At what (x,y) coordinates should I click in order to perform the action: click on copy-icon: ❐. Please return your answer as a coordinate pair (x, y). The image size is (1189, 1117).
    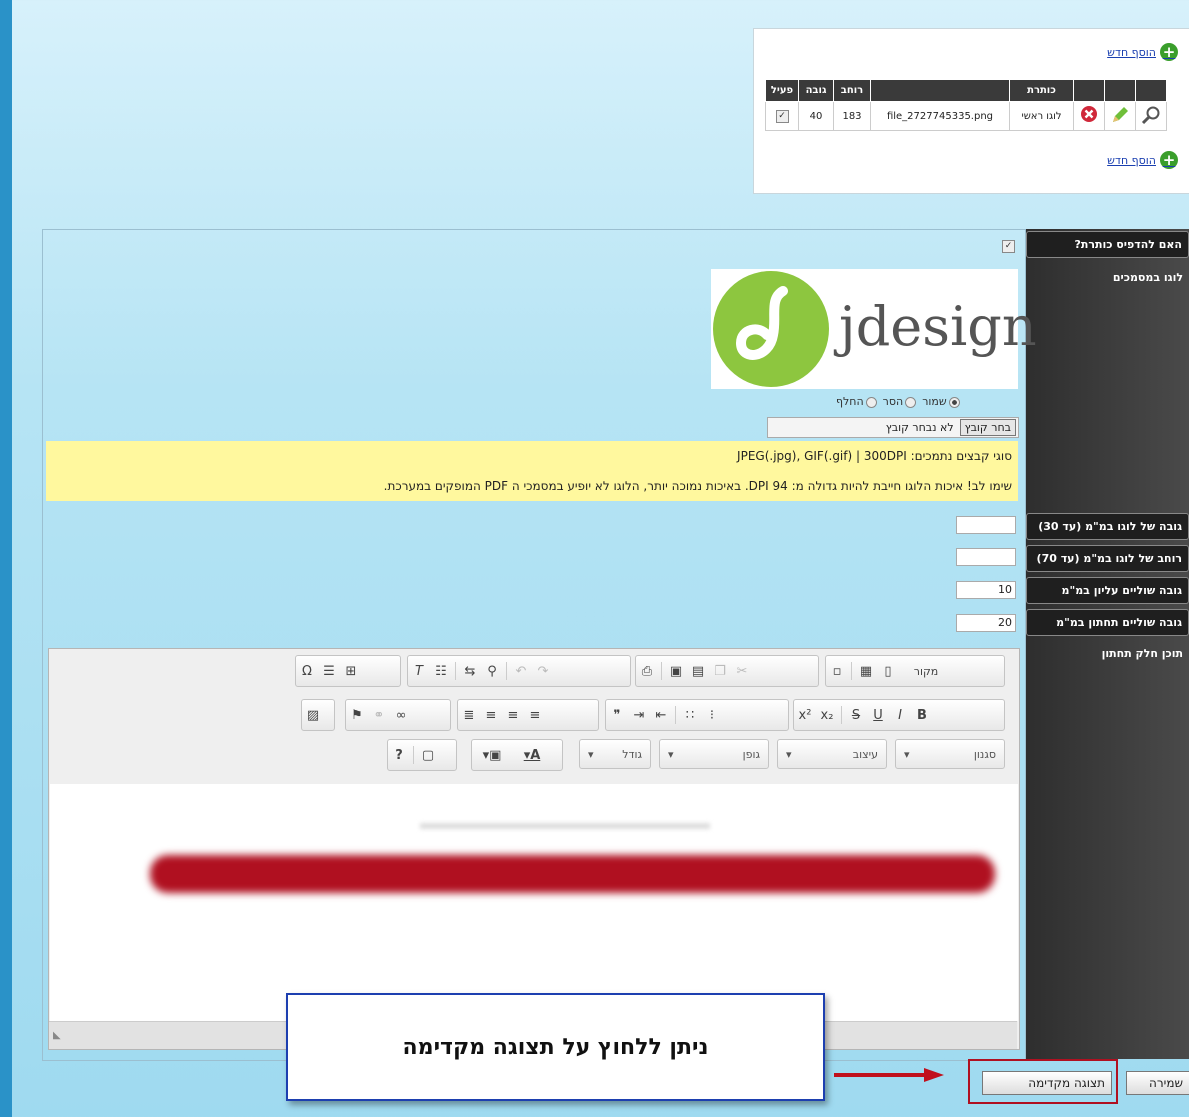
    Looking at the image, I should click on (720, 671).